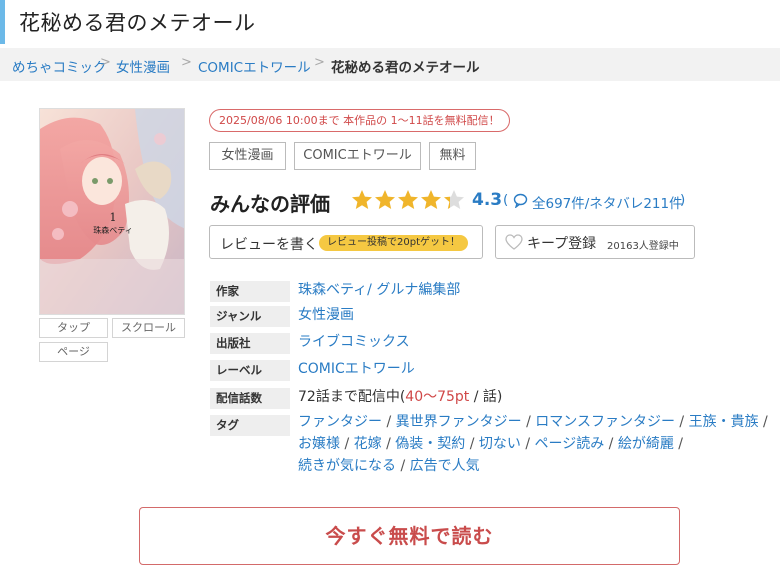 The width and height of the screenshot is (780, 581). Describe the element at coordinates (148, 328) in the screenshot. I see `view-scroll-button: スクロール` at that location.